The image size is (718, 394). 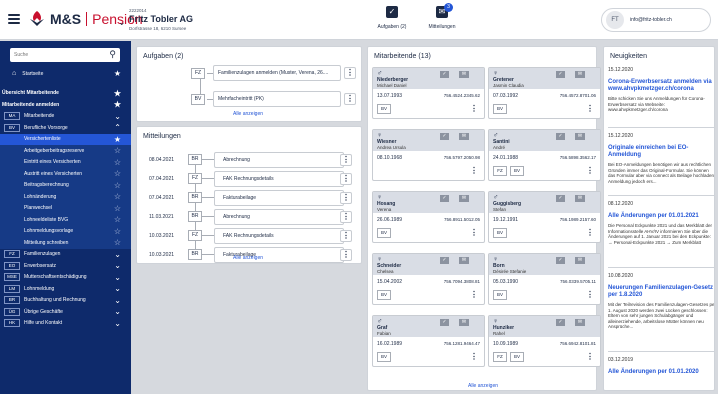 What do you see at coordinates (65, 301) in the screenshot?
I see `sidebar-item: BR Buchhaltung und Rechnung ⌄` at bounding box center [65, 301].